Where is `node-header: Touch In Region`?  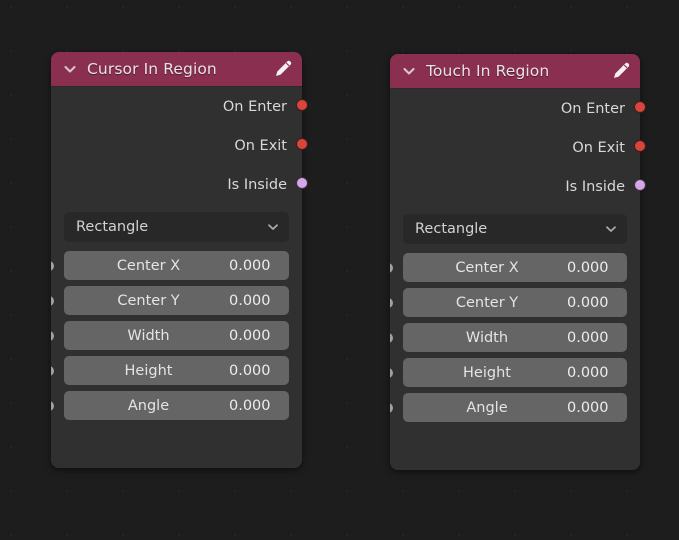
node-header: Touch In Region is located at coordinates (515, 71).